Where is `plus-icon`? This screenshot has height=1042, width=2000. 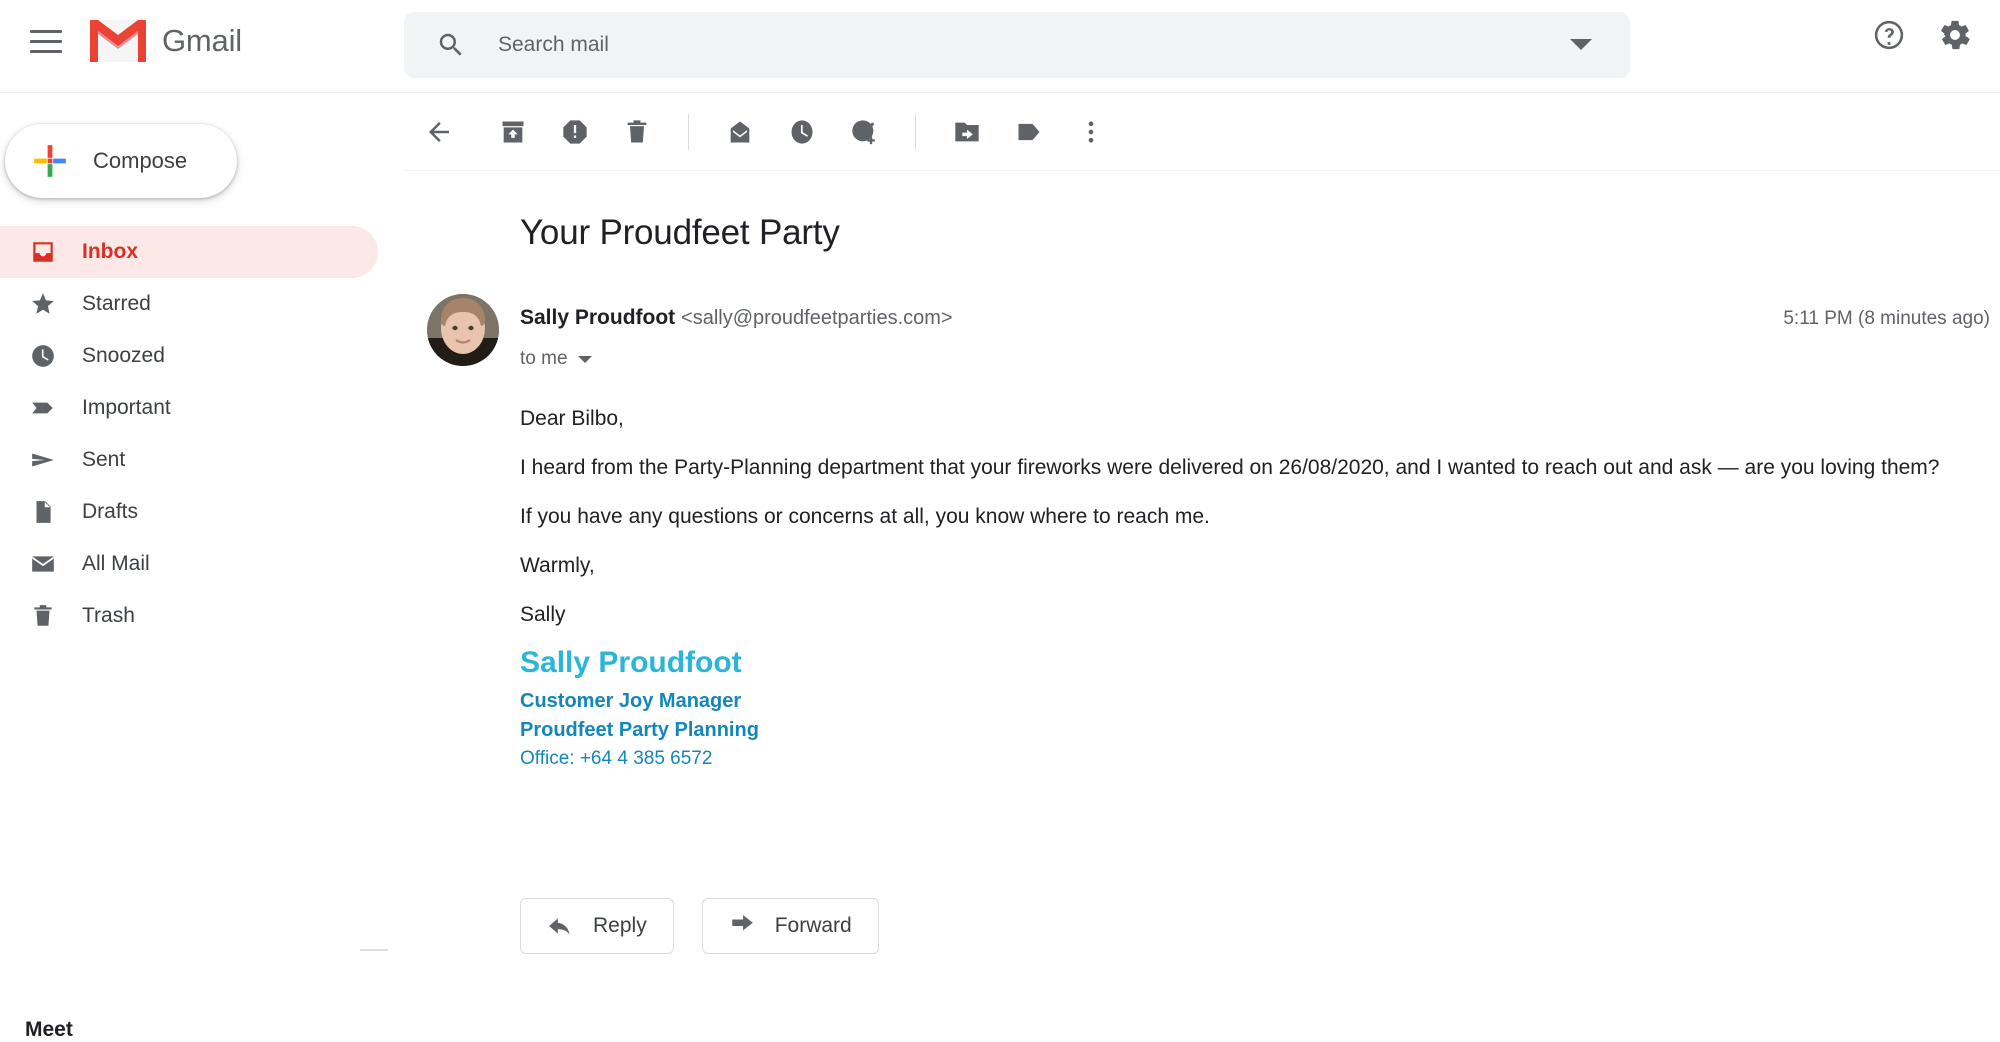 plus-icon is located at coordinates (50, 161).